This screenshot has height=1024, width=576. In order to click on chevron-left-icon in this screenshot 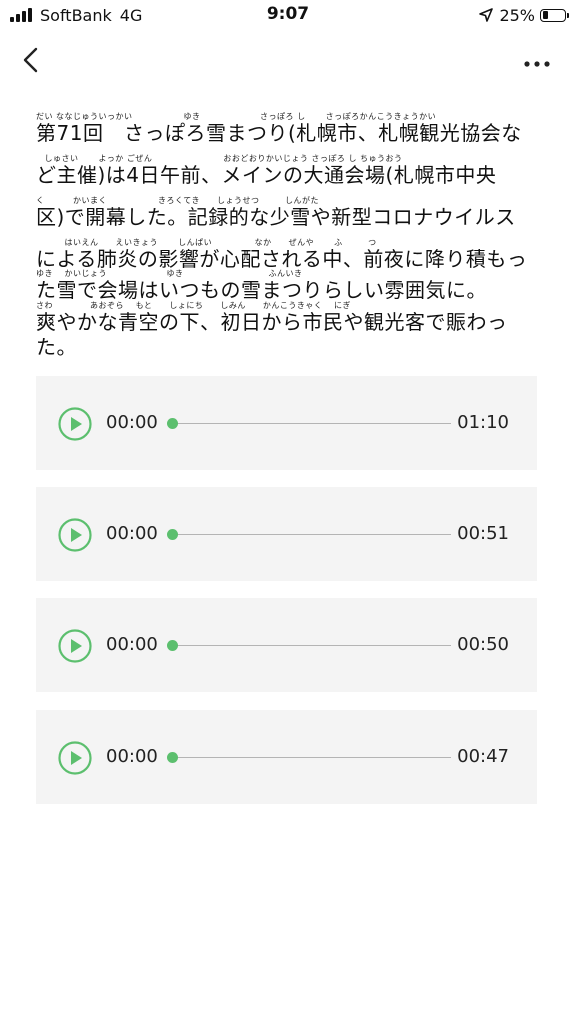, I will do `click(30, 60)`.